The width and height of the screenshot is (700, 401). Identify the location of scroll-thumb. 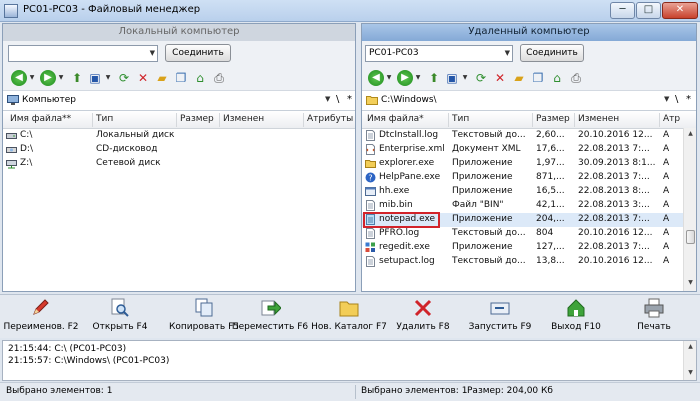
(690, 237).